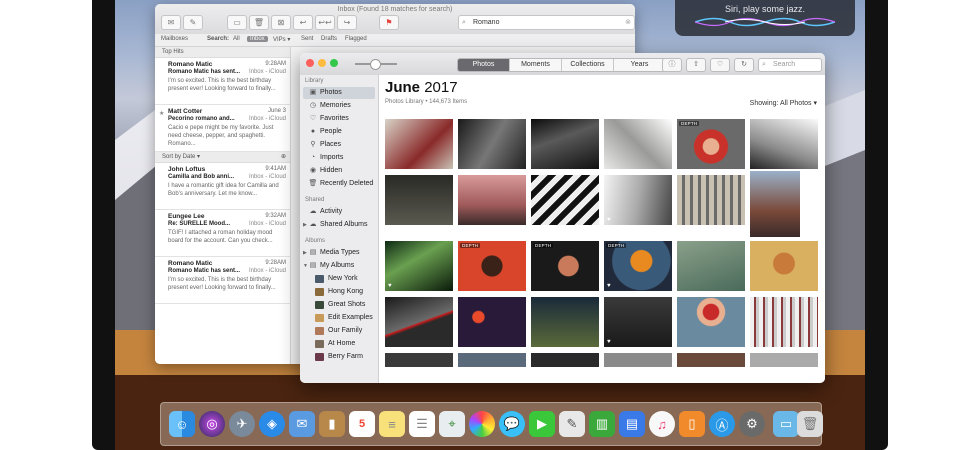 This screenshot has height=450, width=980. Describe the element at coordinates (744, 65) in the screenshot. I see `rotate-icon: ↻` at that location.